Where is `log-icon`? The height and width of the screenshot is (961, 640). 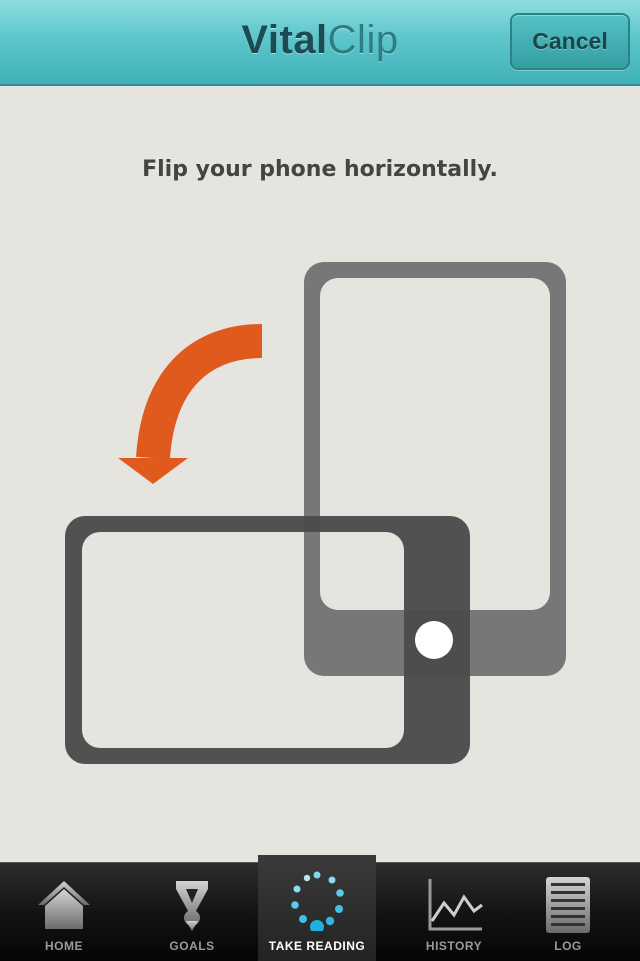
log-icon is located at coordinates (568, 905).